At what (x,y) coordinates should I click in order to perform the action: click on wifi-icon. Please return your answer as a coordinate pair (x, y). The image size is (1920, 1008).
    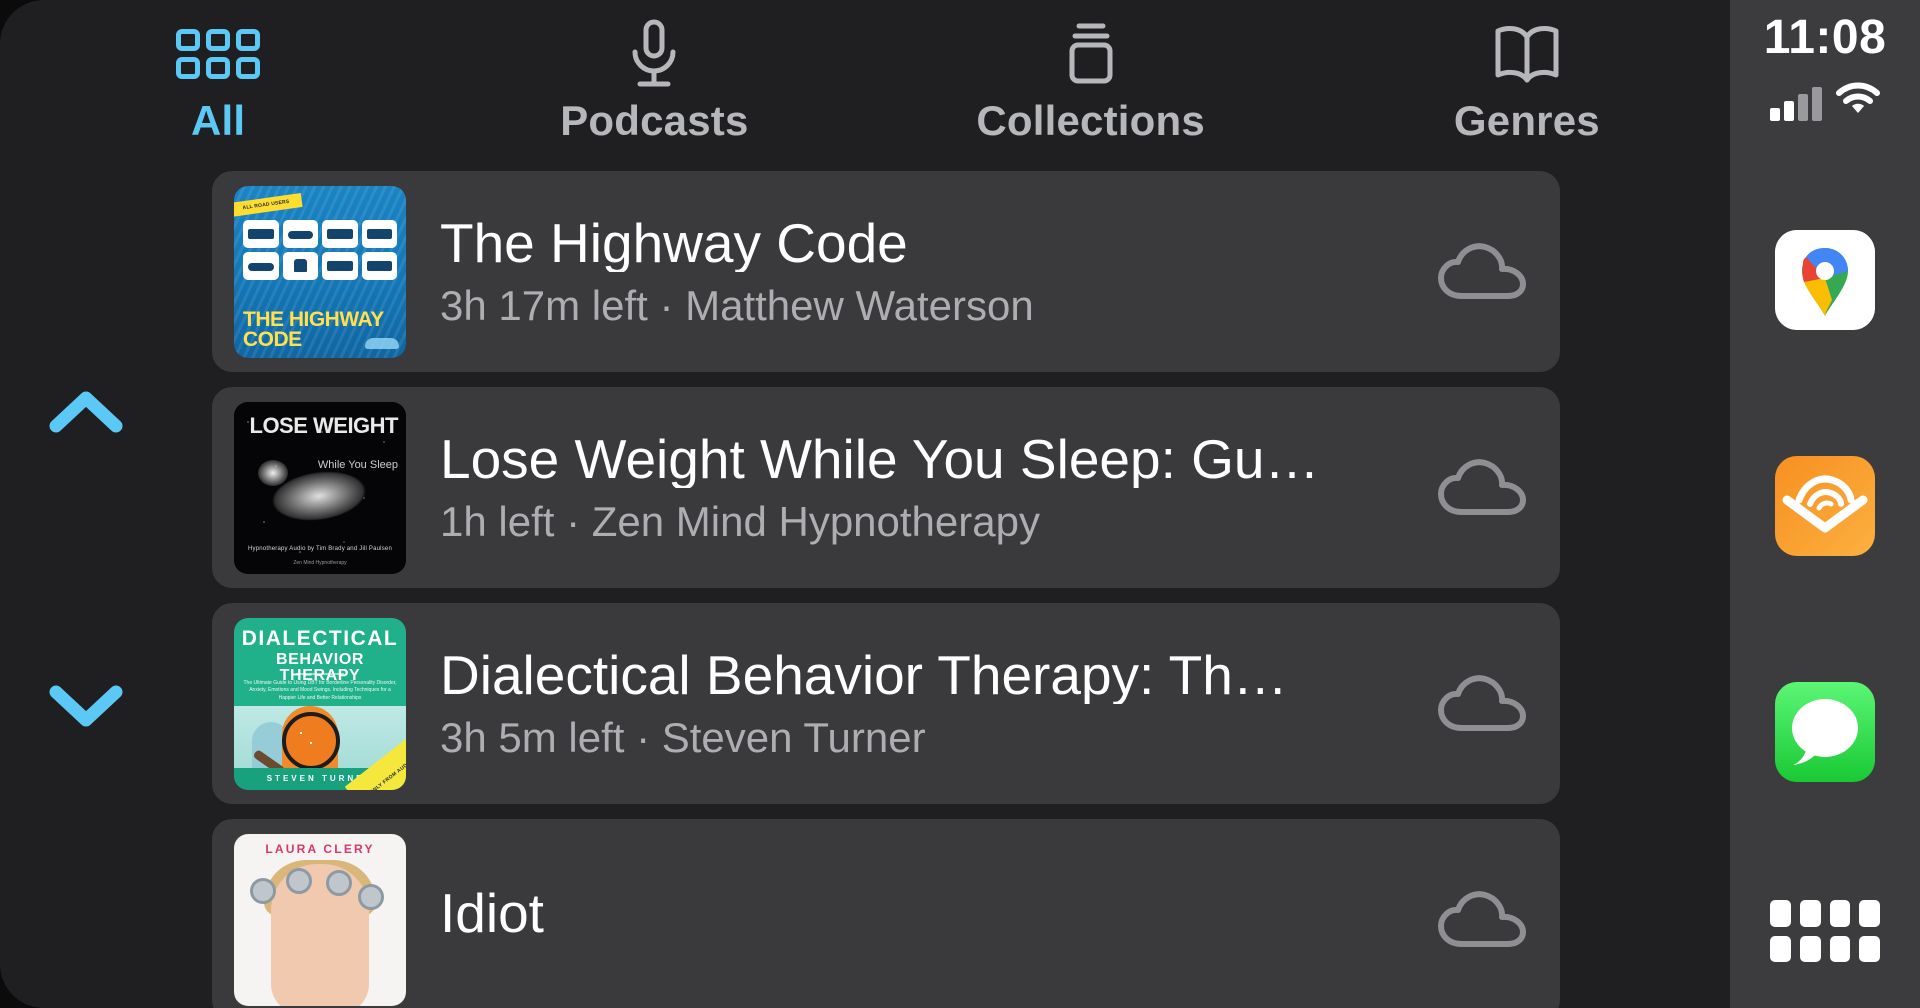
    Looking at the image, I should click on (1858, 101).